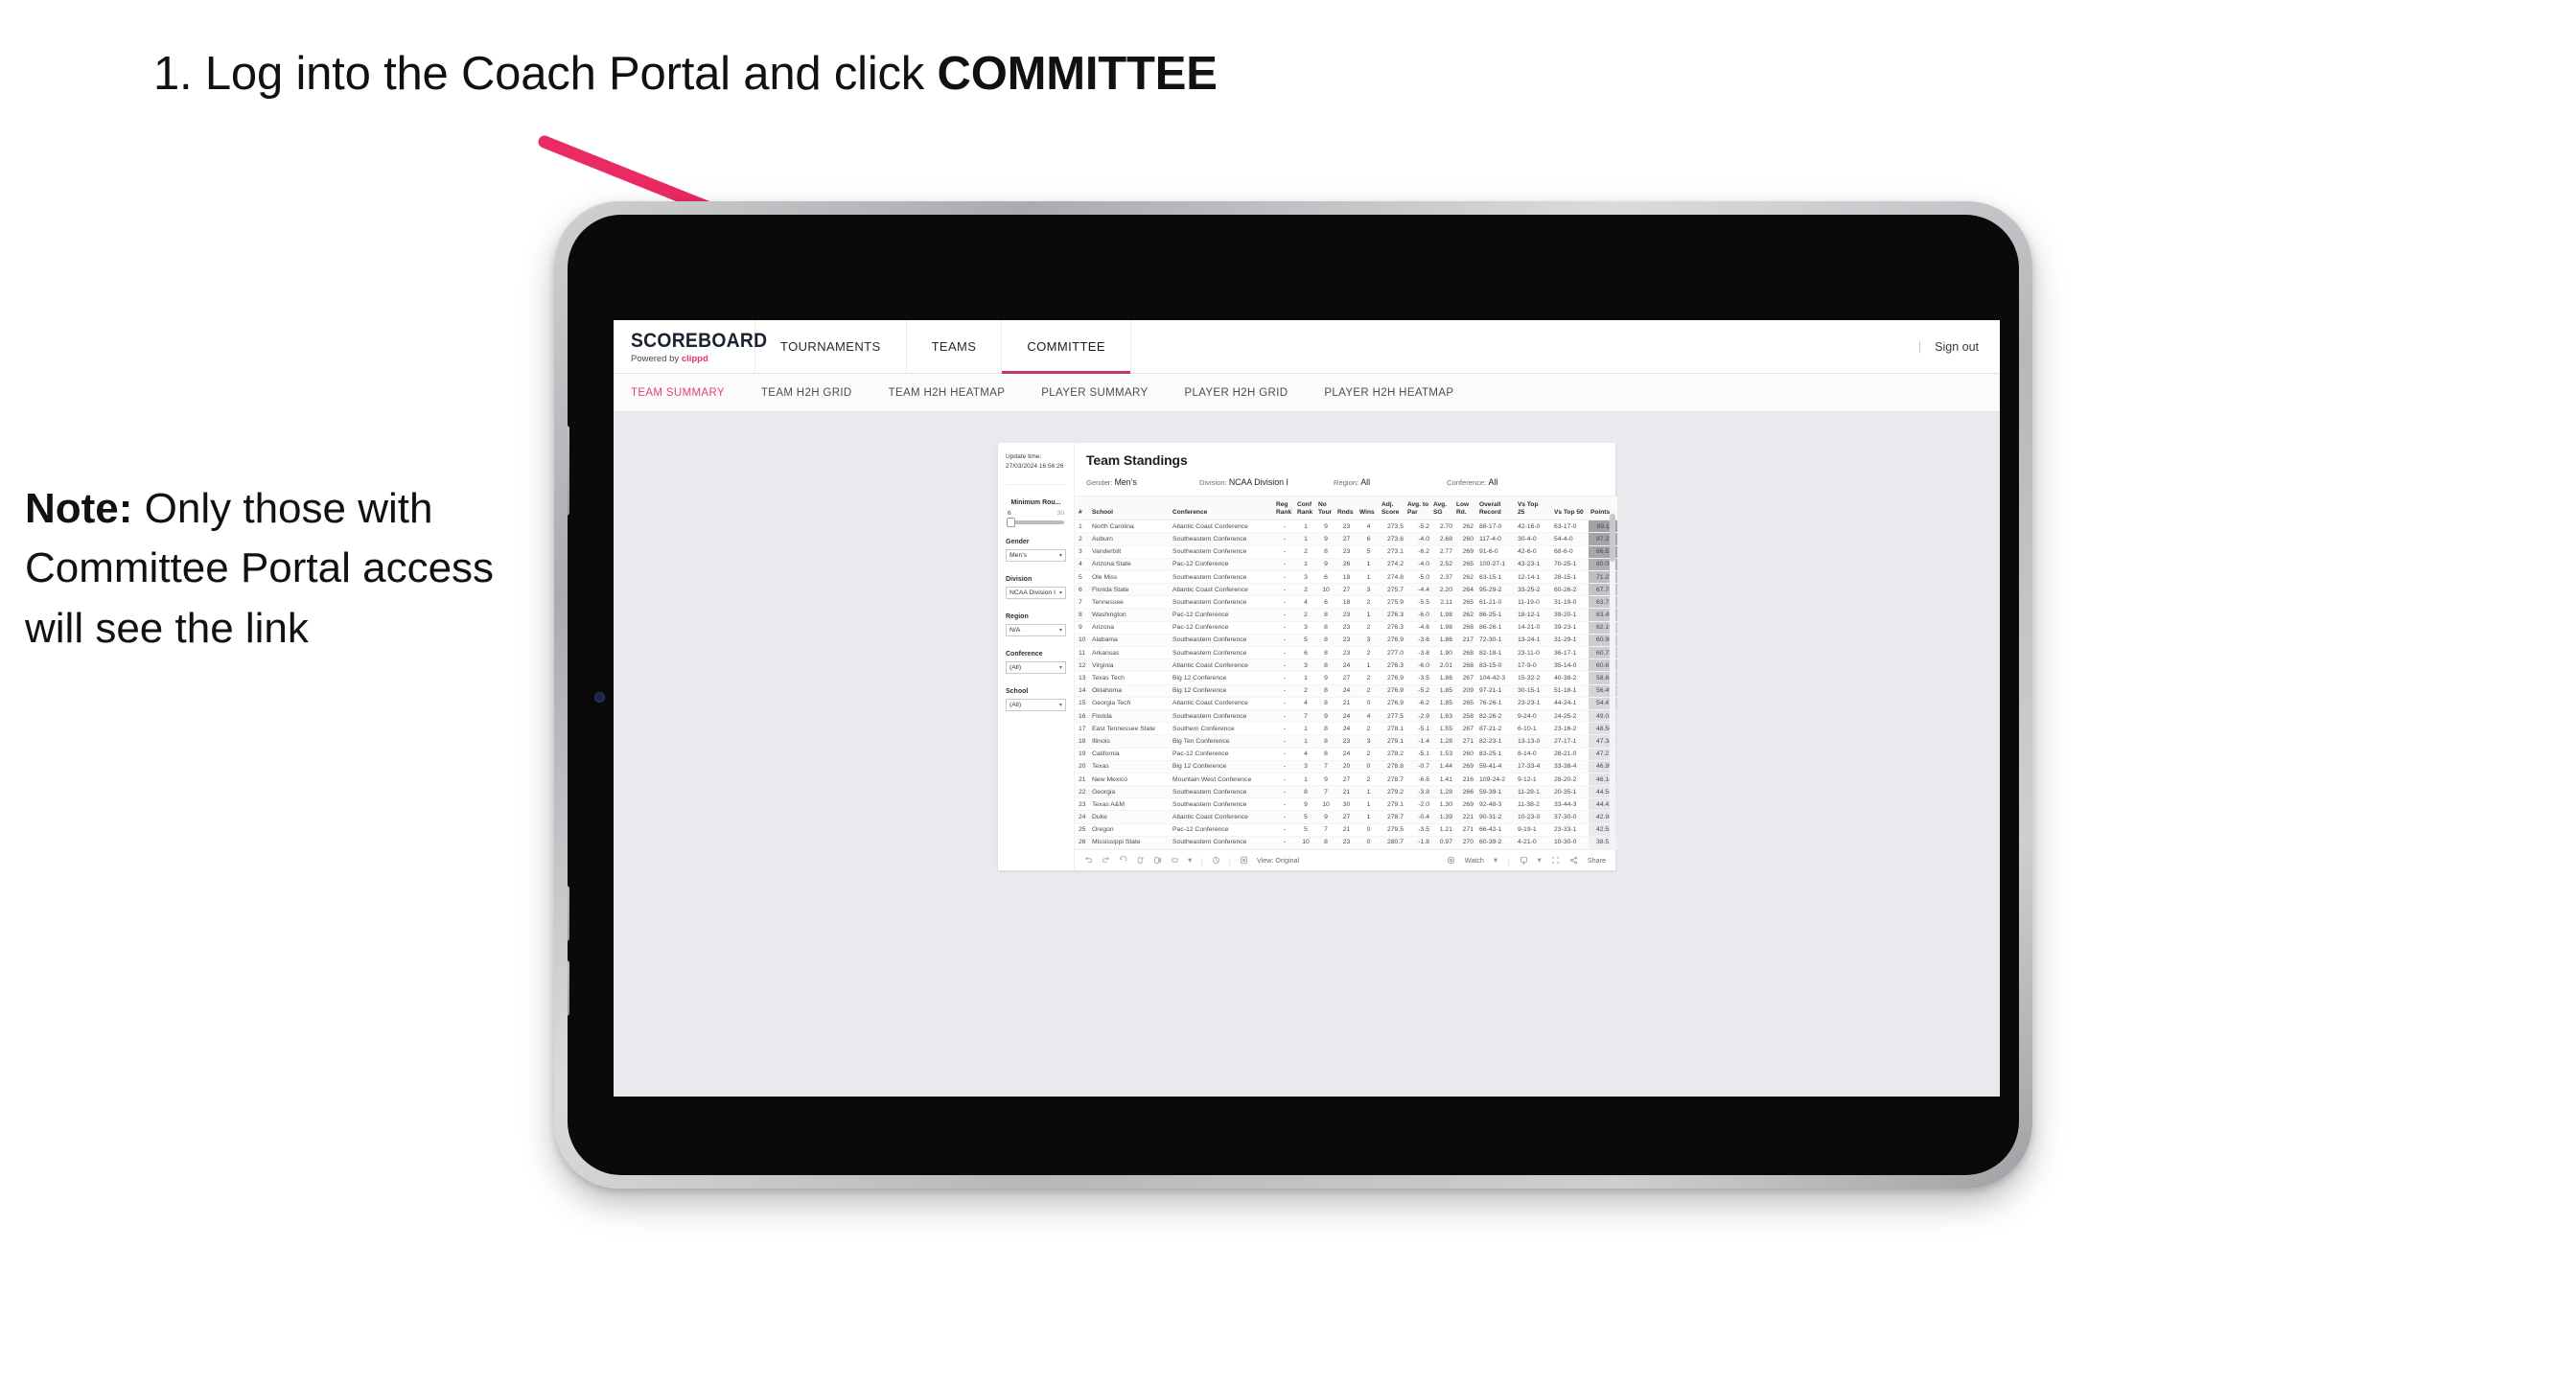 The width and height of the screenshot is (2576, 1386). Describe the element at coordinates (1524, 861) in the screenshot. I see `download-icon` at that location.